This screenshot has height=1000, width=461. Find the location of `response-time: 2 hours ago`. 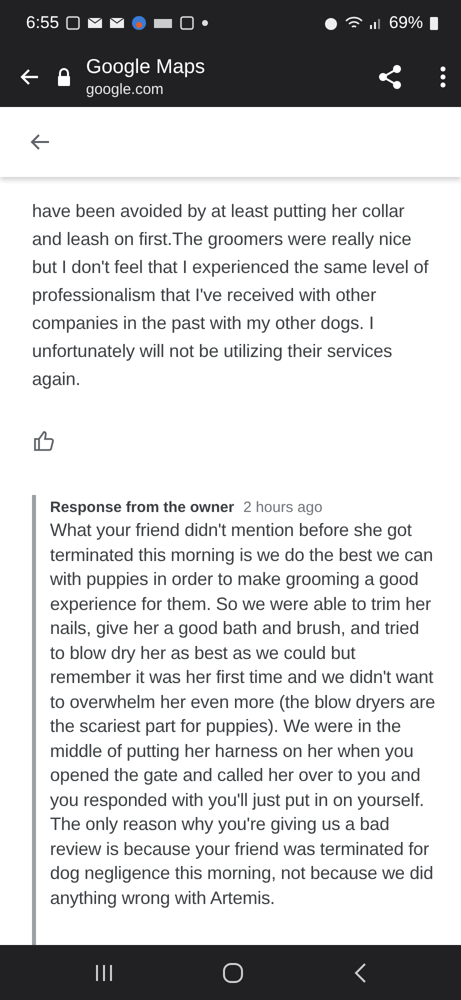

response-time: 2 hours ago is located at coordinates (282, 507).